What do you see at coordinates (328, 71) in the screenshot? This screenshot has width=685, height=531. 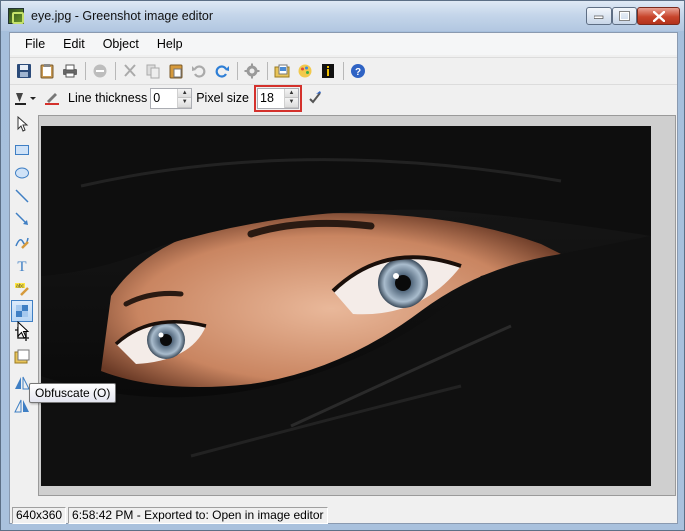 I see `info-button` at bounding box center [328, 71].